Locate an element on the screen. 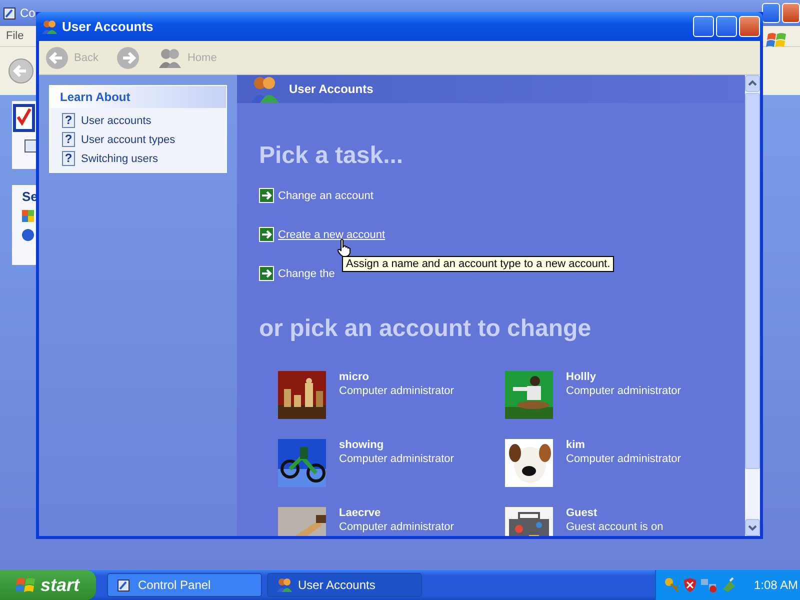  scroll-thumb is located at coordinates (752, 281).